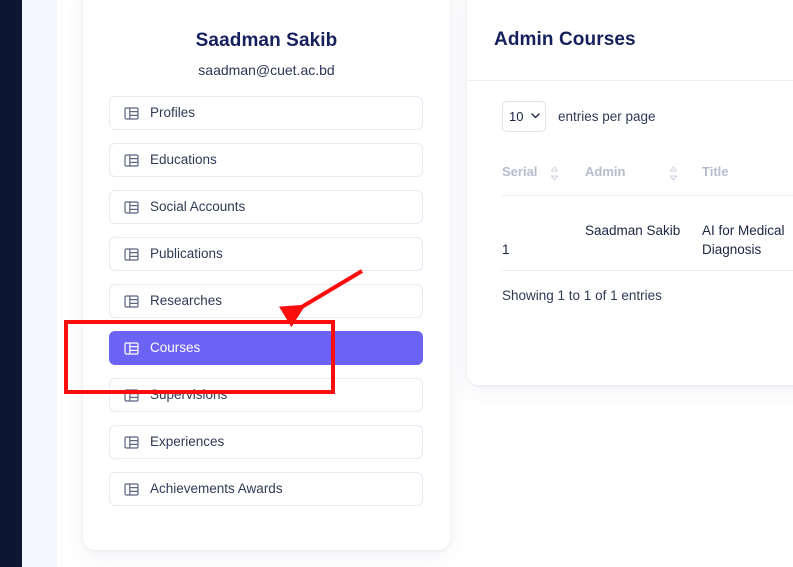  I want to click on sidebar-item-label: Profiles, so click(173, 113).